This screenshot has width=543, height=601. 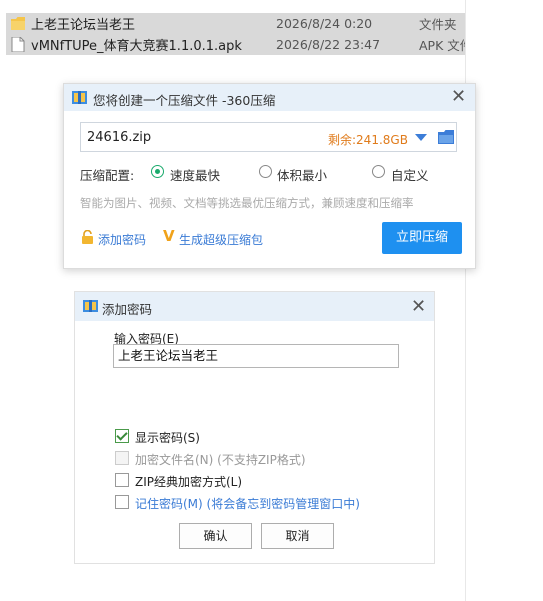 I want to click on compress-config-label: 压缩配置:, so click(x=107, y=175).